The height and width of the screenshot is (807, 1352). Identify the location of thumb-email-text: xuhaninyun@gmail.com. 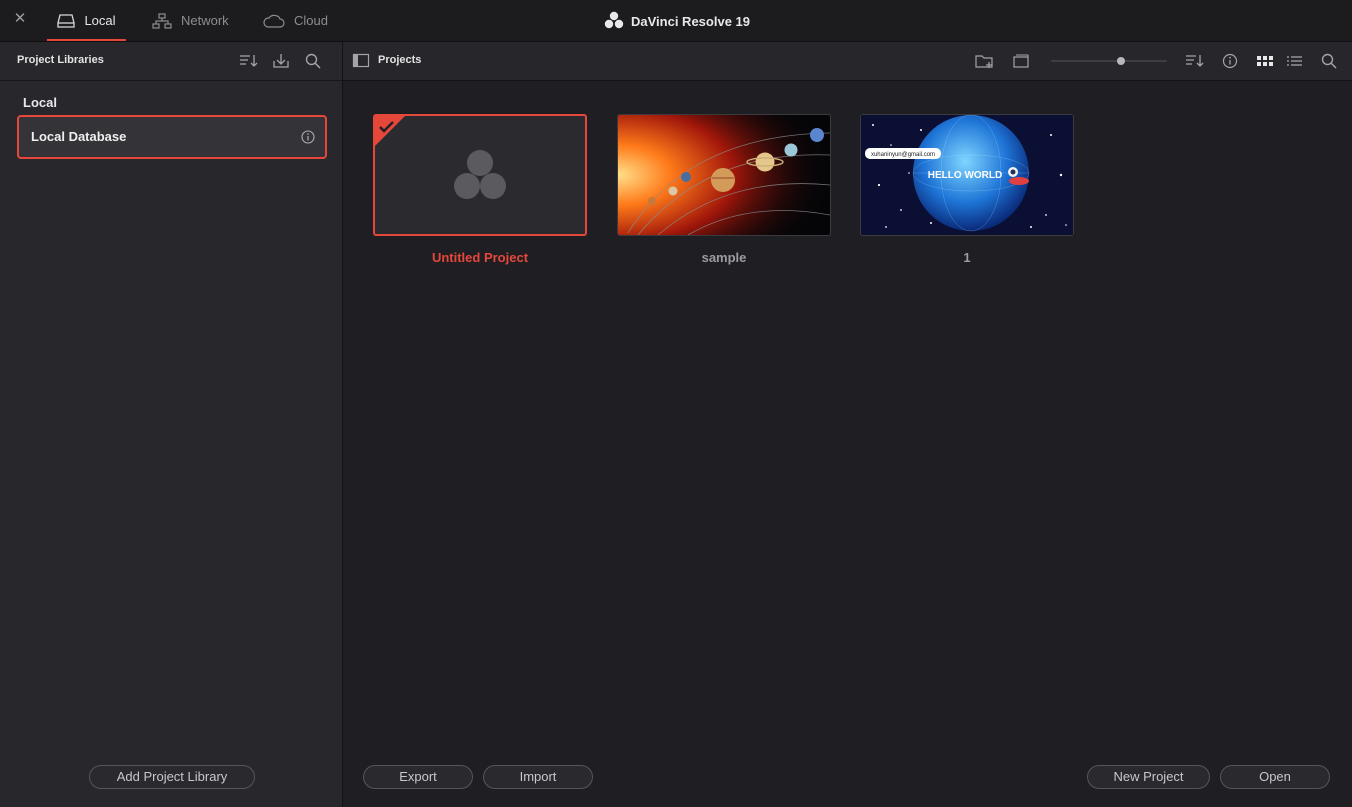
(903, 155).